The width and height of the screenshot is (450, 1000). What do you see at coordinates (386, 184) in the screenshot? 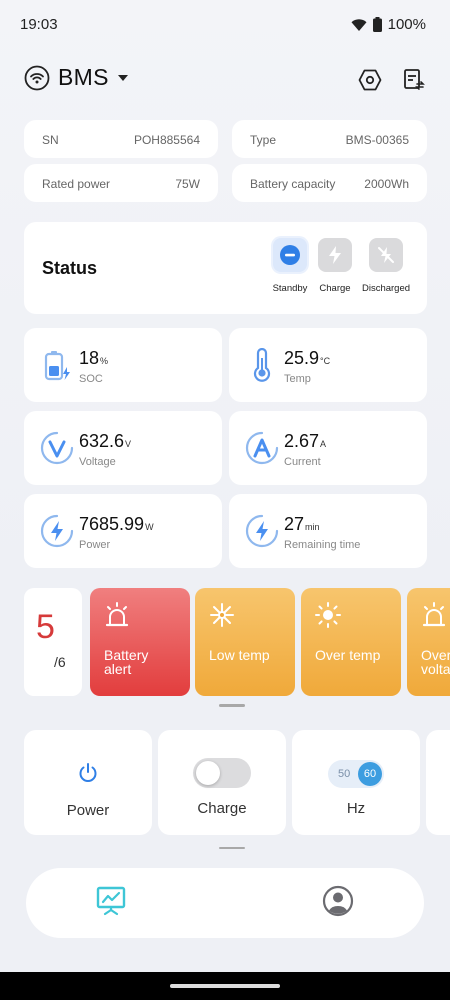
I see `info-value: 2000Wh` at bounding box center [386, 184].